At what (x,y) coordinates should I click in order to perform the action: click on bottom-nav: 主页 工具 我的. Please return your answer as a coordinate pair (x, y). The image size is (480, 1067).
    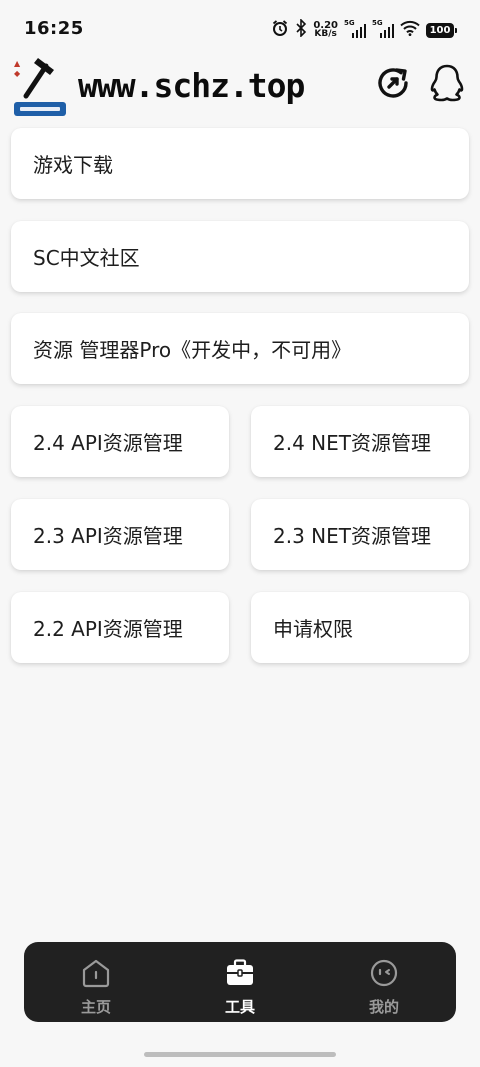
    Looking at the image, I should click on (240, 982).